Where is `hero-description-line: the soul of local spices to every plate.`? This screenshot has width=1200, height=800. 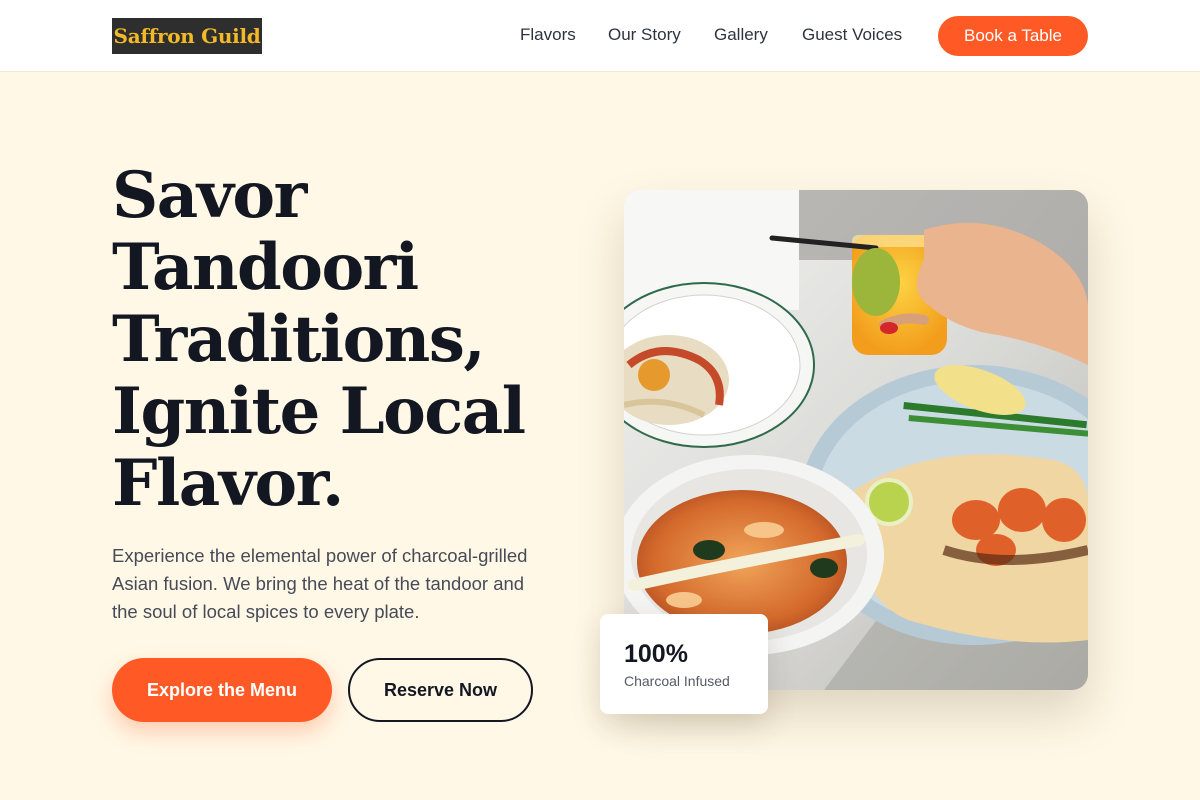
hero-description-line: the soul of local spices to every plate. is located at coordinates (266, 611).